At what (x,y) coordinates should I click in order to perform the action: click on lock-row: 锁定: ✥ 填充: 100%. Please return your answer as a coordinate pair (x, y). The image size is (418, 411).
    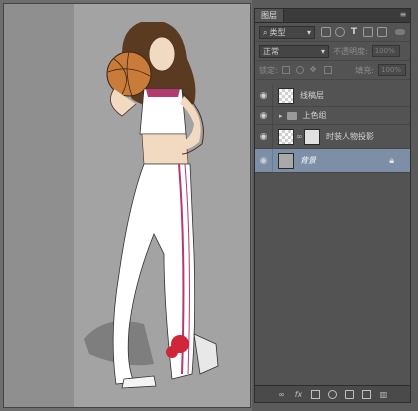
    Looking at the image, I should click on (332, 70).